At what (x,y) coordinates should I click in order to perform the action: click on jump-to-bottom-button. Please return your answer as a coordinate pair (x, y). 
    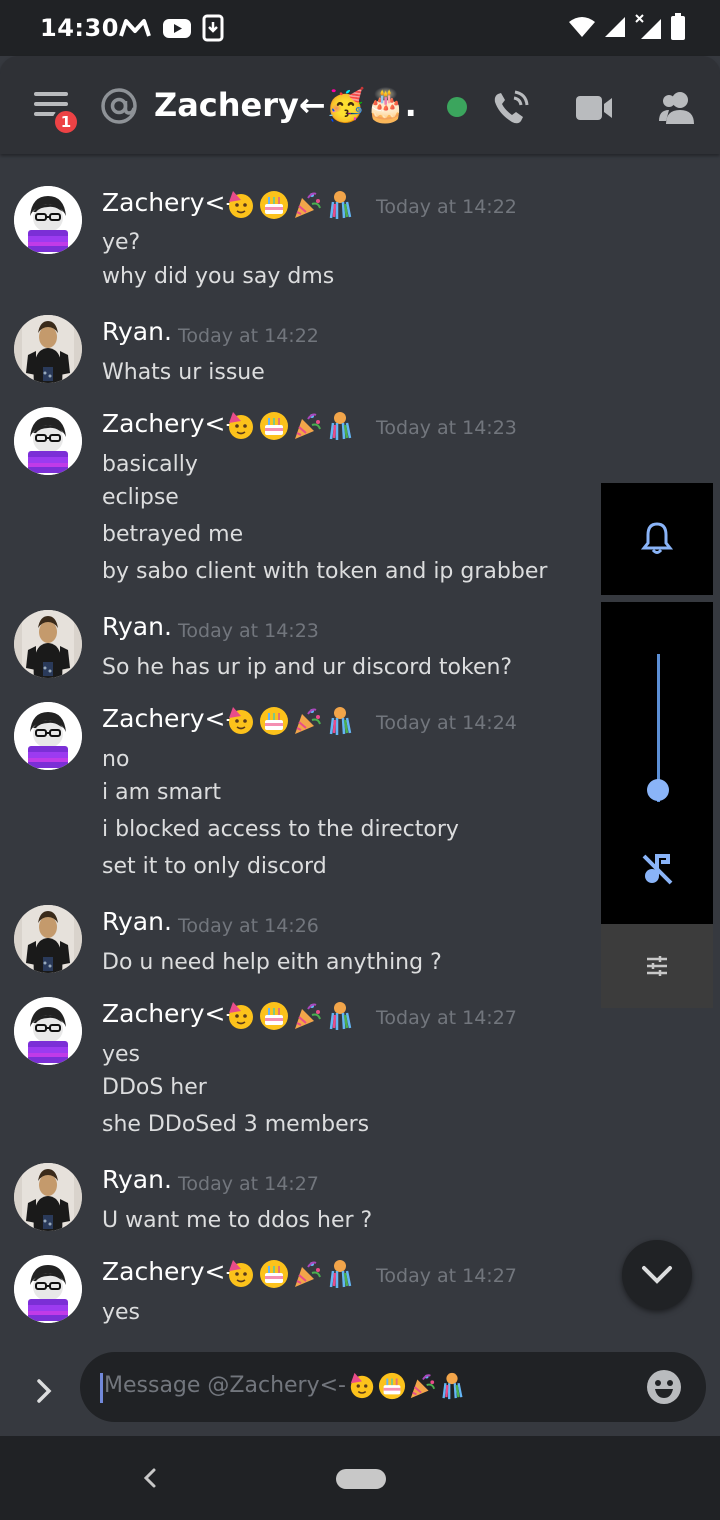
    Looking at the image, I should click on (657, 1275).